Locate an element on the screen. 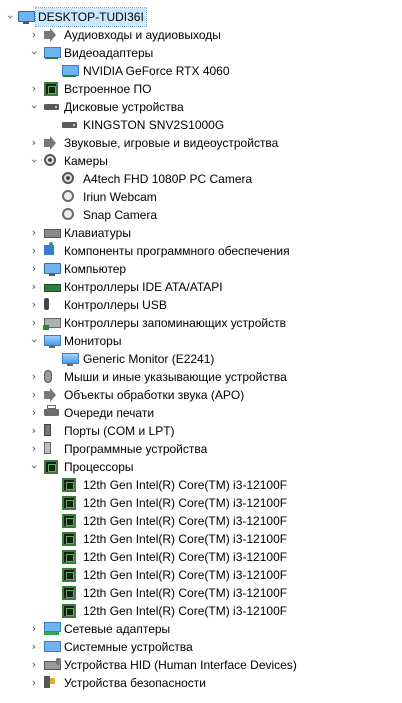 The height and width of the screenshot is (703, 402). disk-drive-icon is located at coordinates (69, 125).